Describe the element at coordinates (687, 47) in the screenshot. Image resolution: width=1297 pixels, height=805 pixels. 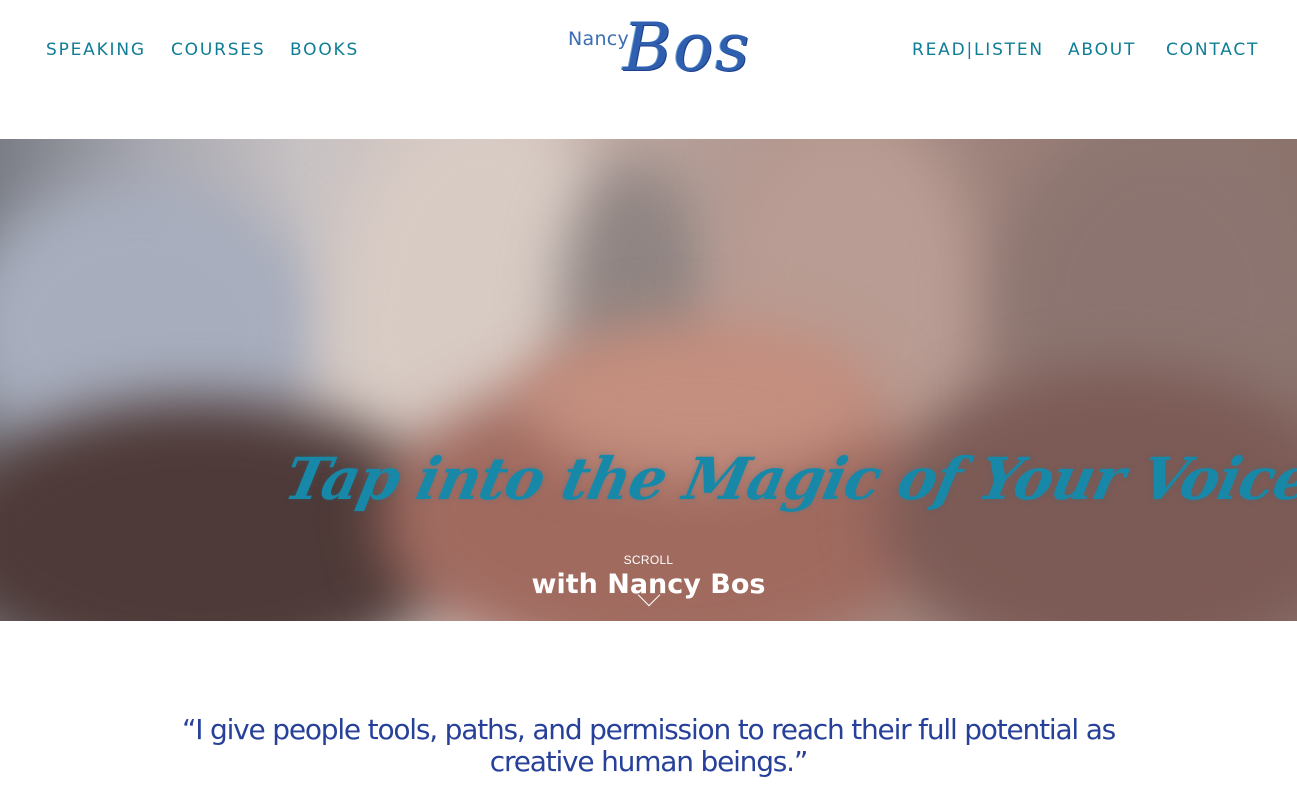
I see `logo-last-name: Bos` at that location.